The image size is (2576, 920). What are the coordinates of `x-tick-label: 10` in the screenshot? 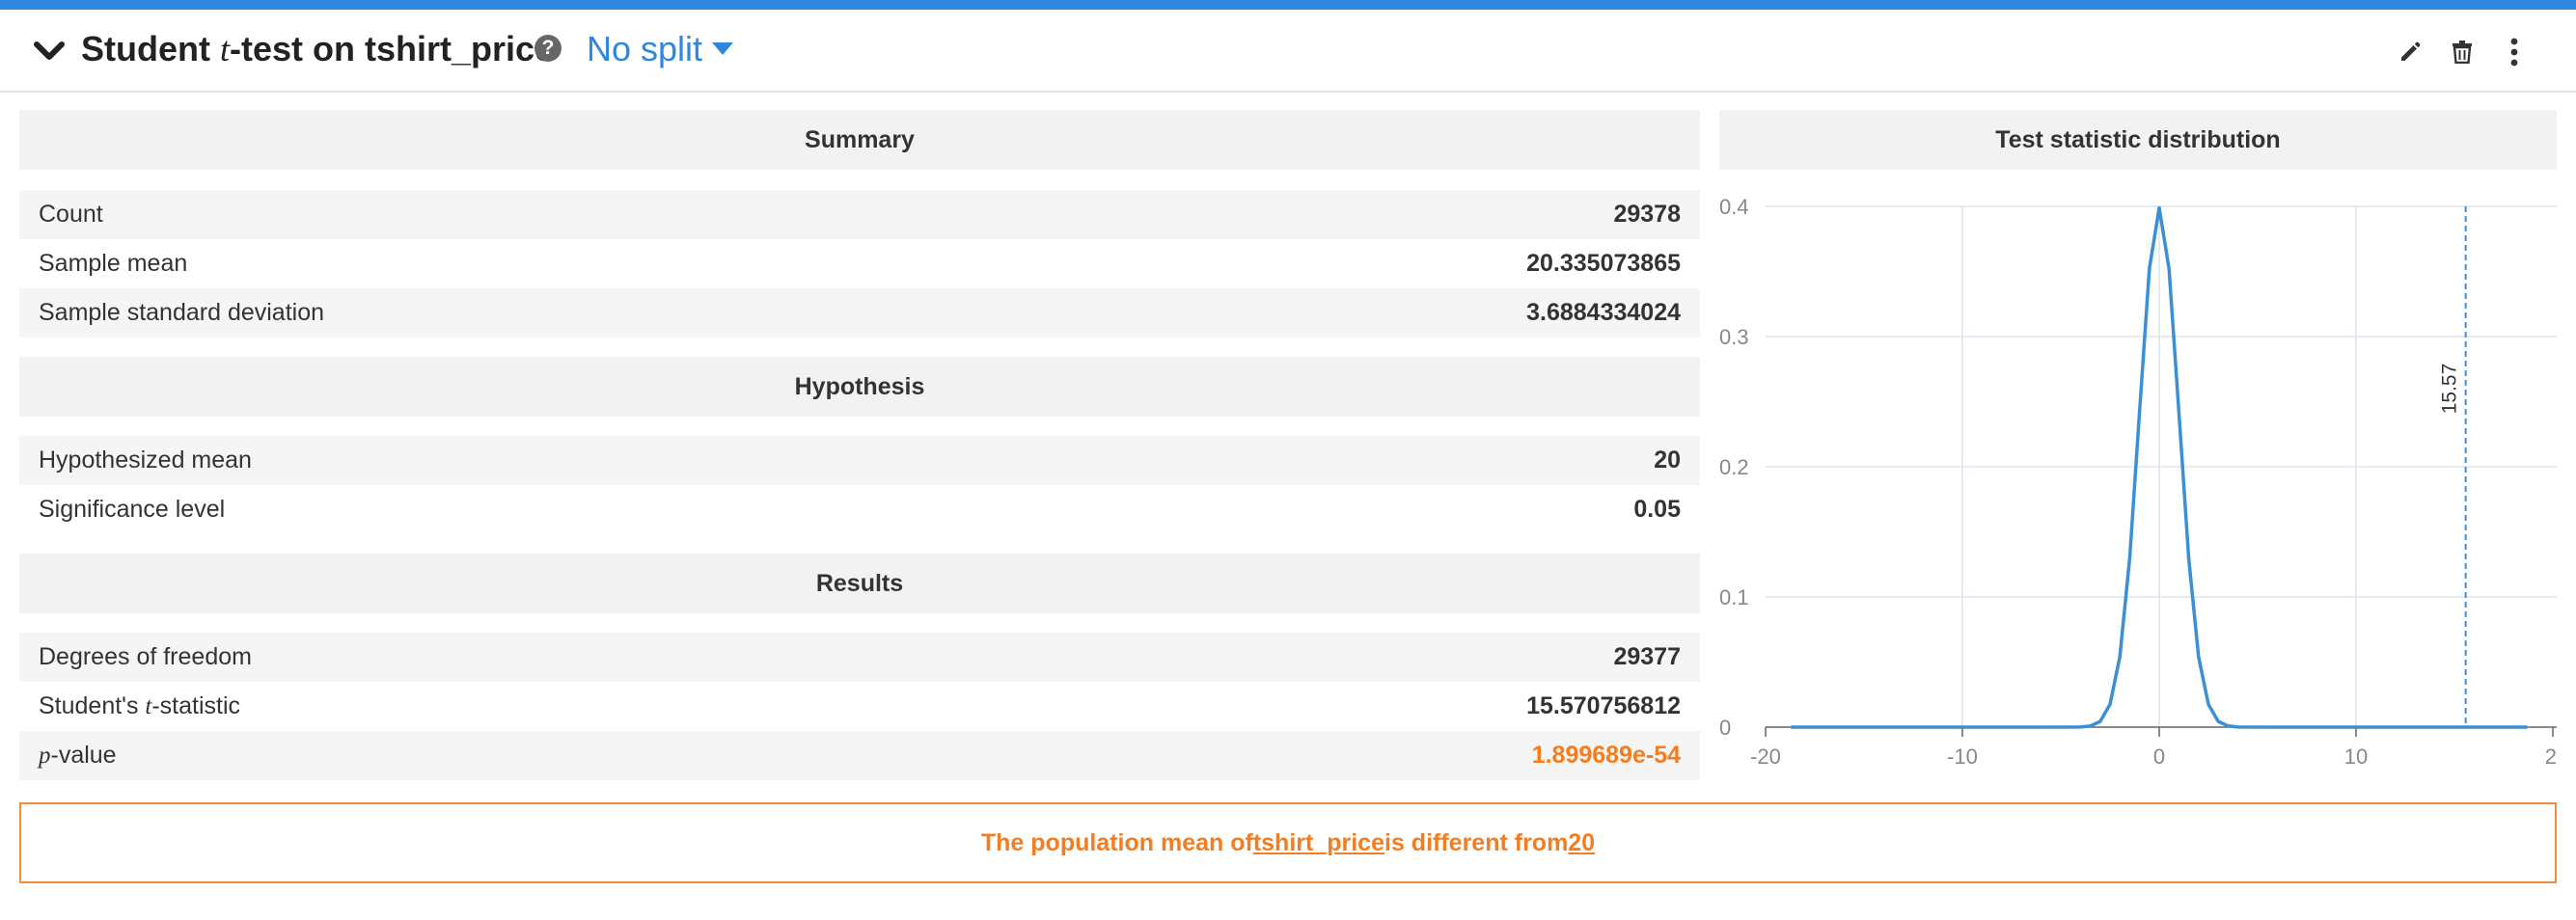 It's located at (2356, 756).